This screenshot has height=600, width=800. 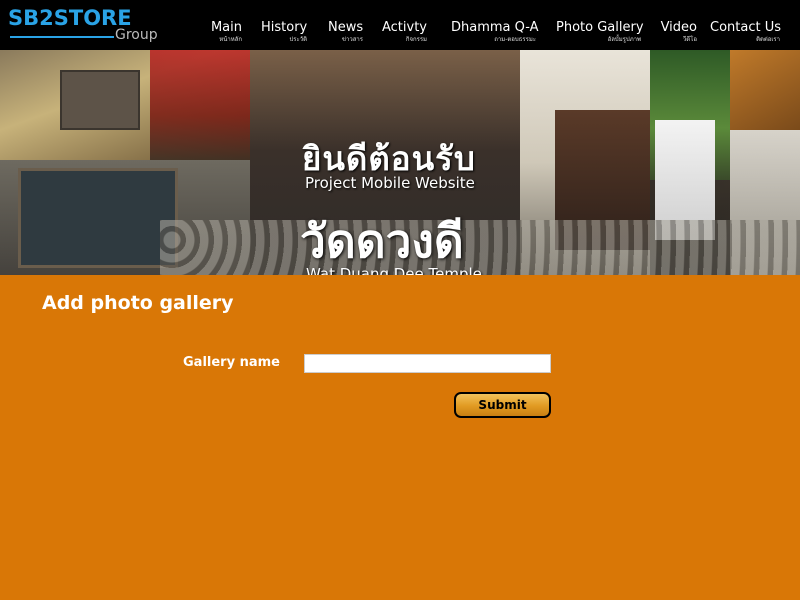 I want to click on nav-item-dhamma-qa: Dhamma Q-A ถาม-ตอบธรรมะ, so click(x=495, y=32).